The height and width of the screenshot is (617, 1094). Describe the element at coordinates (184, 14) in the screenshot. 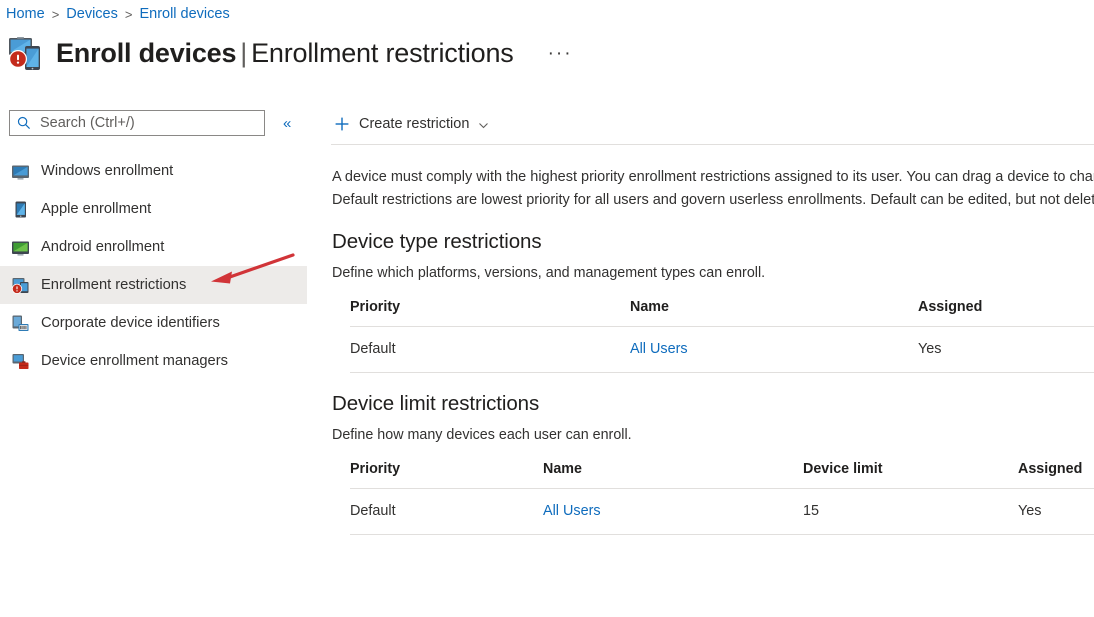

I see `breadcrumb-item-enroll-devices: Enroll devices` at that location.